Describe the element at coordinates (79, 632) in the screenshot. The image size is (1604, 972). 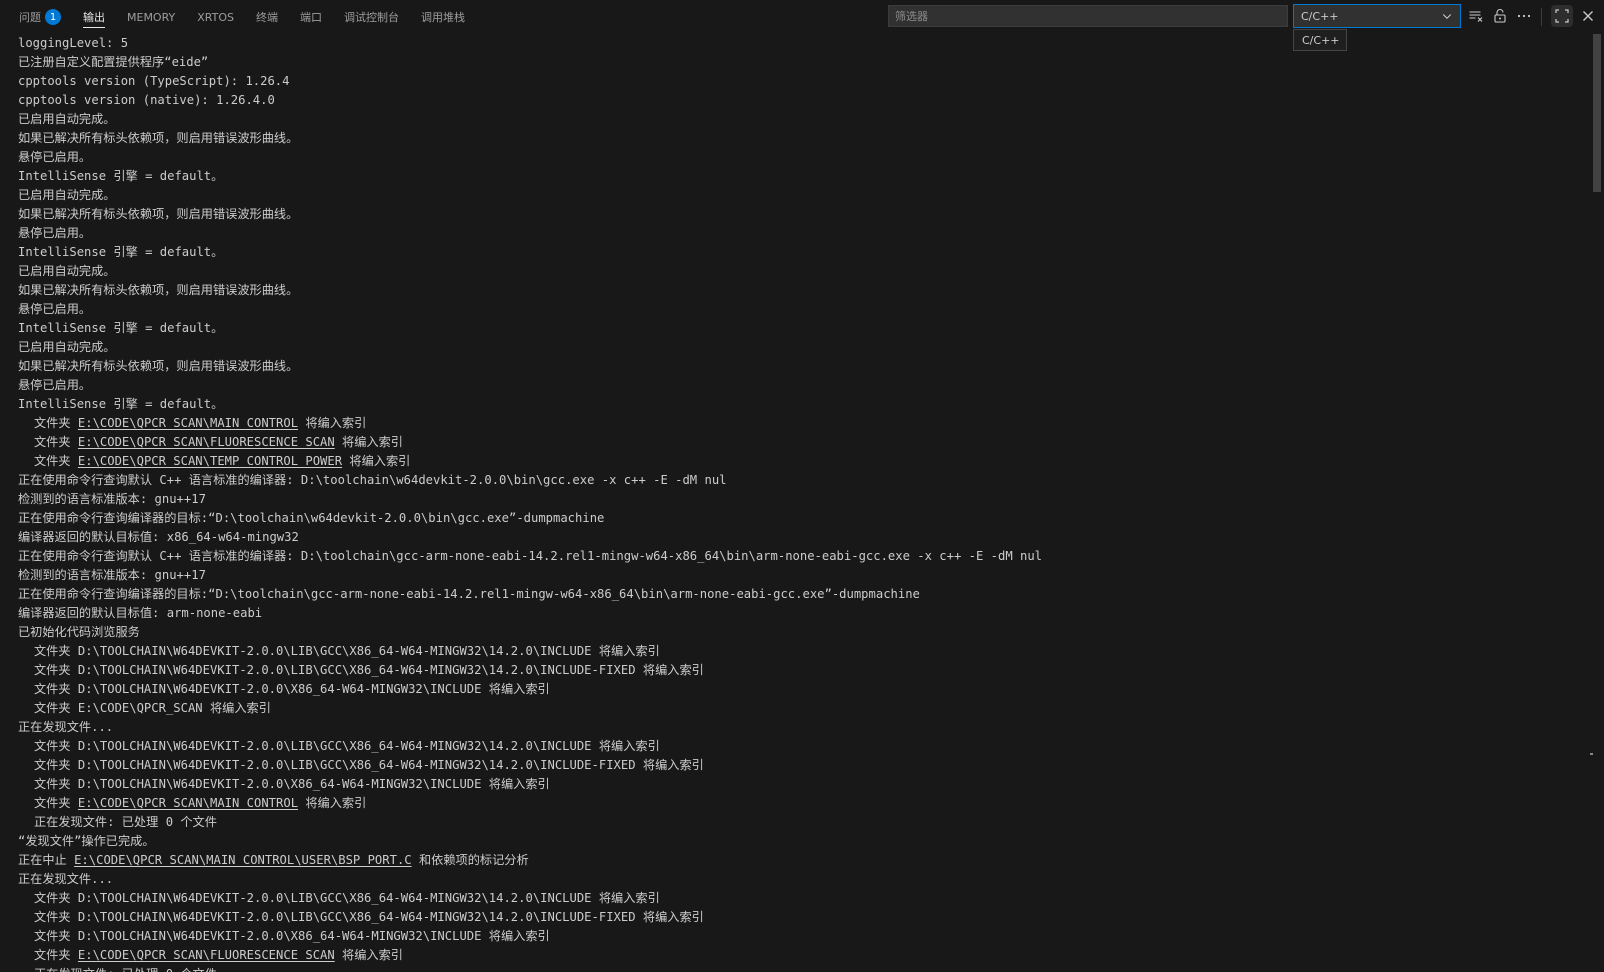
I see `output-line: 已初始化代码浏览服务` at that location.